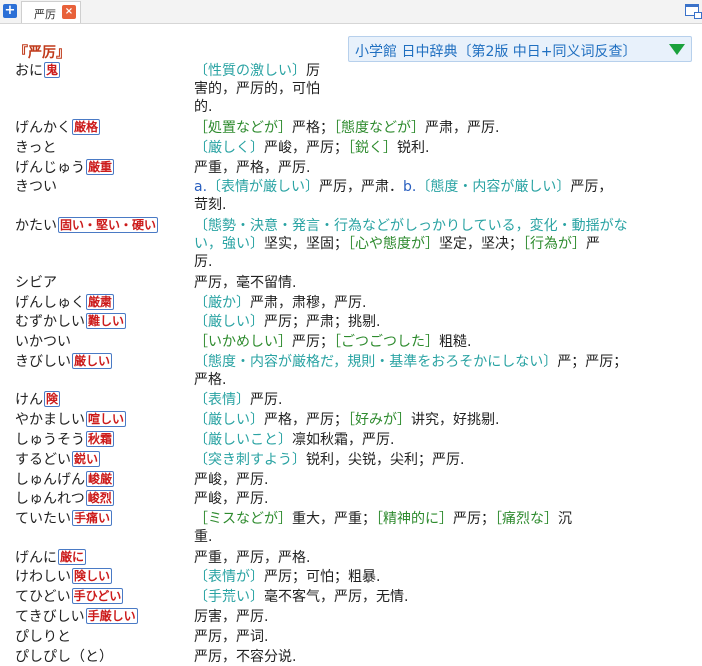  I want to click on new-tab-button: +, so click(10, 11).